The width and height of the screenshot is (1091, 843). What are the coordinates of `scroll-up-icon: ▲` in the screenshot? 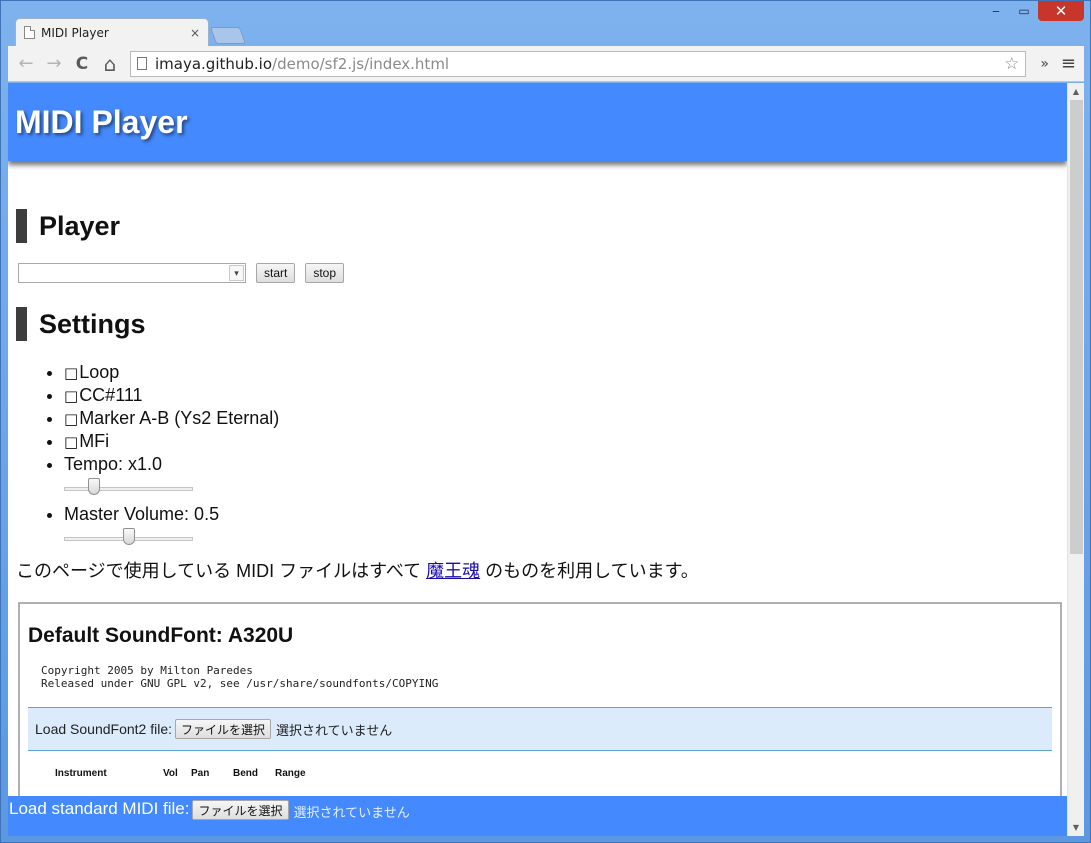 It's located at (1076, 91).